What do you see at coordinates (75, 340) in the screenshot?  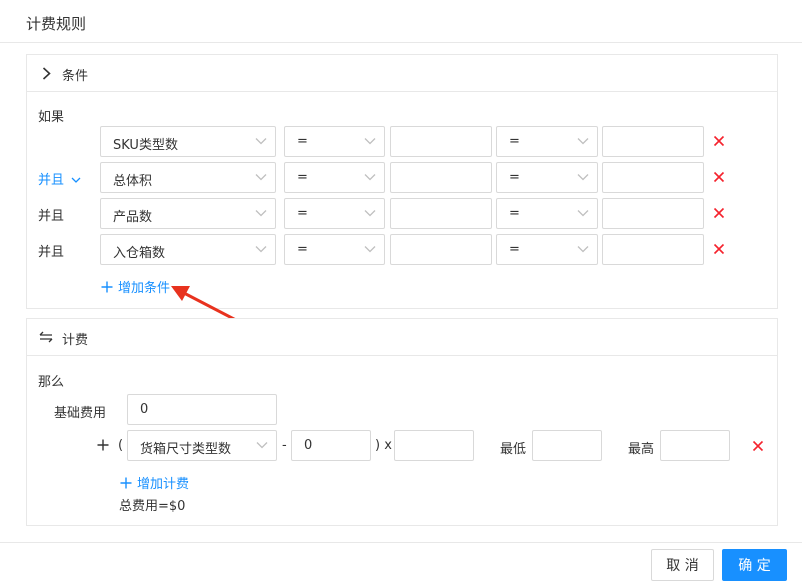 I see `billing-title: 计费` at bounding box center [75, 340].